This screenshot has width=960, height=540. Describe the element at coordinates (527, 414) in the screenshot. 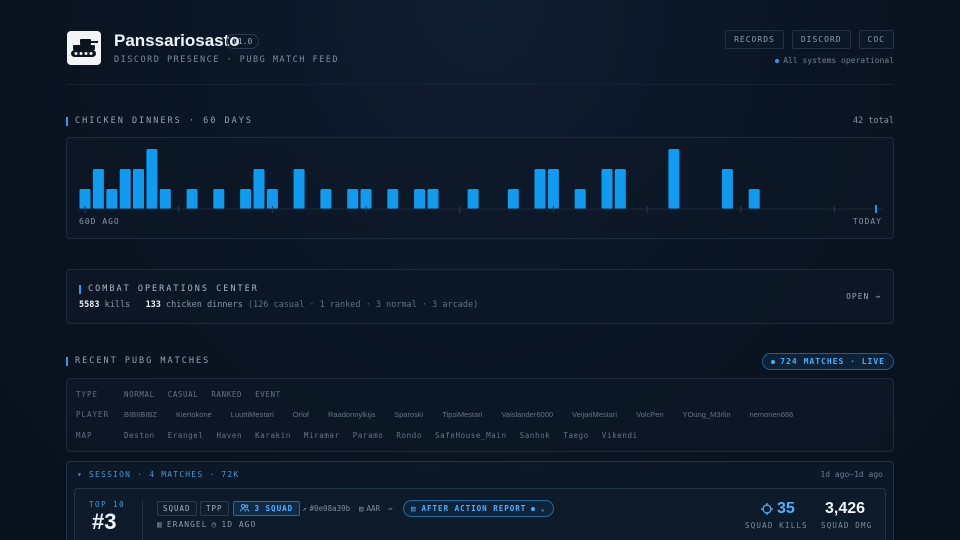

I see `player-filter-option-7: Vaislander6000` at that location.